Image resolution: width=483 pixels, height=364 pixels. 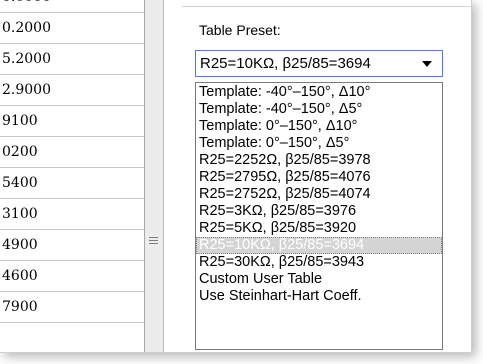 I want to click on table-cell: 0.2000, so click(x=72, y=28).